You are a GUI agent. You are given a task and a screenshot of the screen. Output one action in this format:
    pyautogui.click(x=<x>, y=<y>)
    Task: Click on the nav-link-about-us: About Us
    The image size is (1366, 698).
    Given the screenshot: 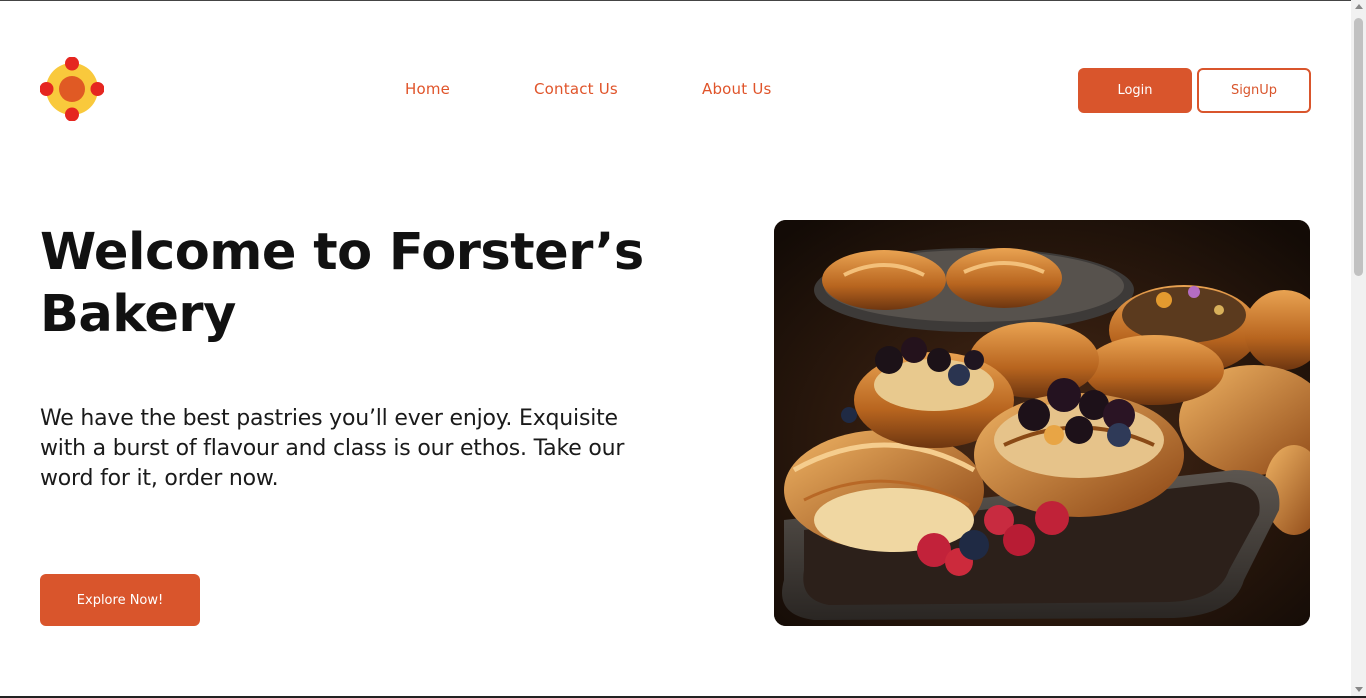 What is the action you would take?
    pyautogui.click(x=737, y=89)
    